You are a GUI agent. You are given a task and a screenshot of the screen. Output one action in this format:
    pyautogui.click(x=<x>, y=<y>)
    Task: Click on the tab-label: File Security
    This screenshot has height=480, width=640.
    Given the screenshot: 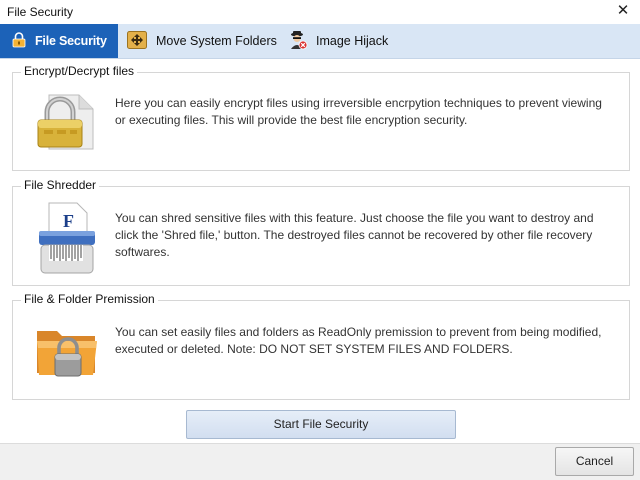 What is the action you would take?
    pyautogui.click(x=71, y=41)
    